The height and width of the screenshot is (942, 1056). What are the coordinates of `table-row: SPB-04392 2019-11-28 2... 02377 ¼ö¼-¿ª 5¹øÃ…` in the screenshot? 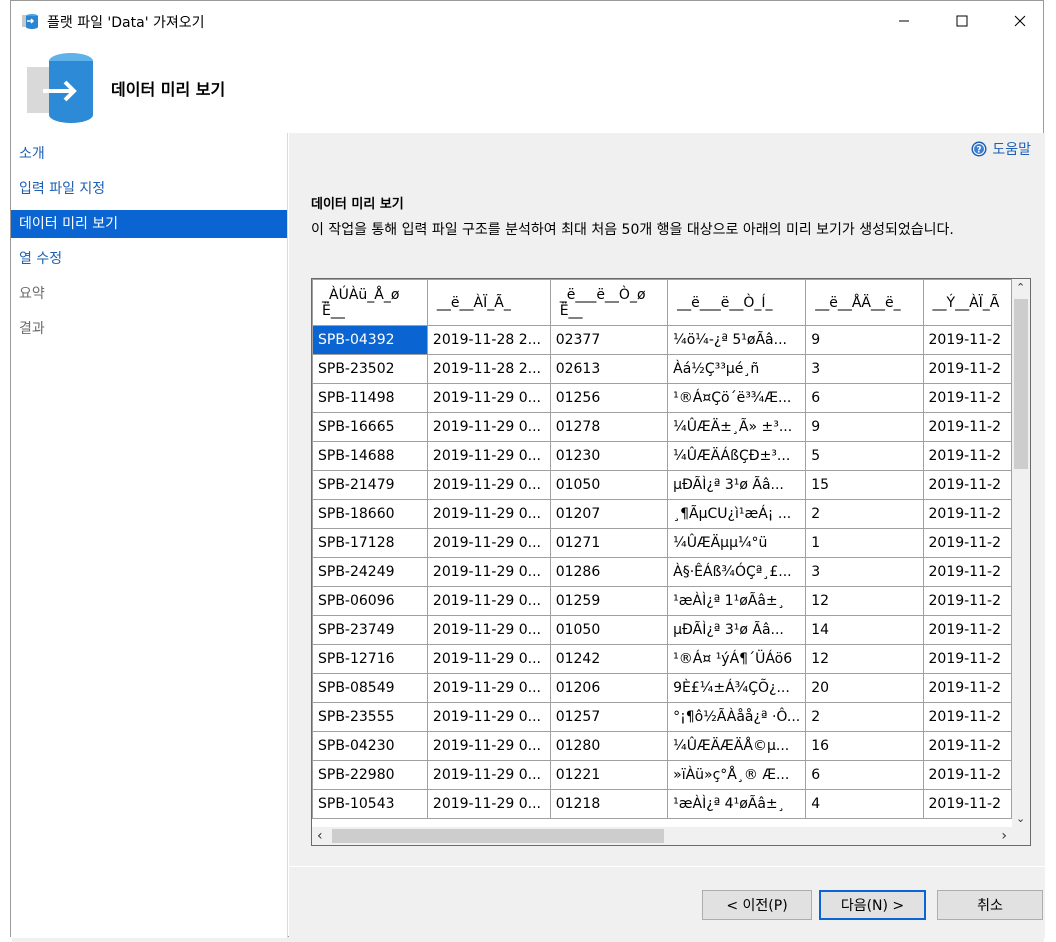 It's located at (662, 340).